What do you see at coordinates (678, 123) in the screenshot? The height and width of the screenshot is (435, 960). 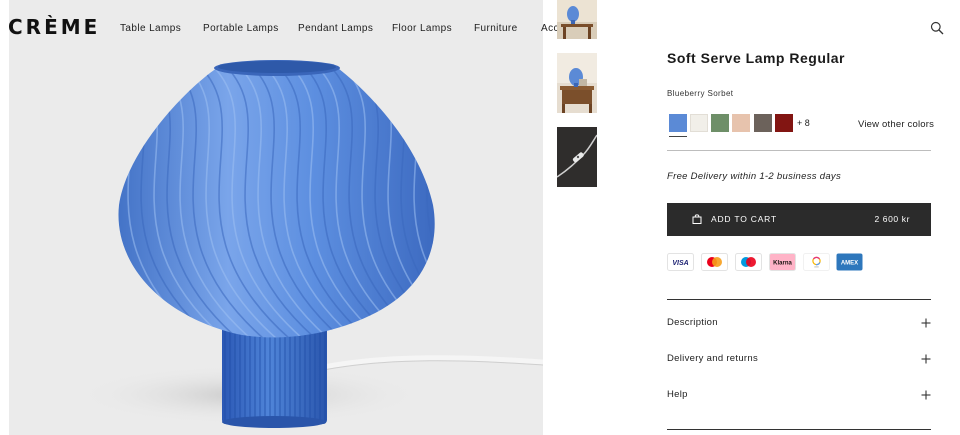 I see `color-swatch-blueberry-sorbet` at bounding box center [678, 123].